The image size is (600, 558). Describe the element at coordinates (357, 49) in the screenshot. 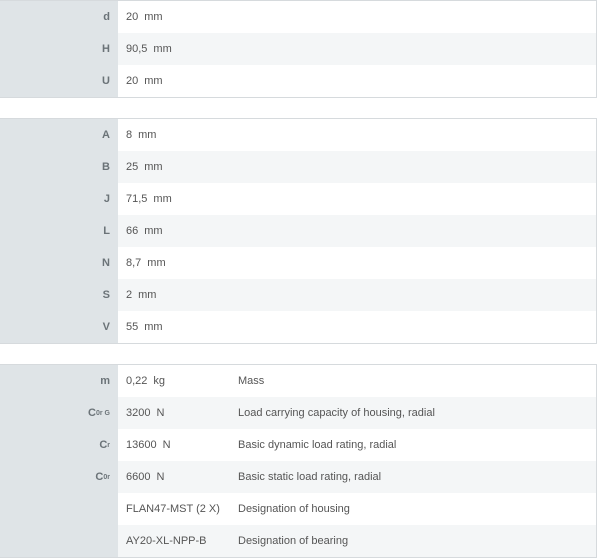

I see `value-cell: 90,5 mm` at that location.